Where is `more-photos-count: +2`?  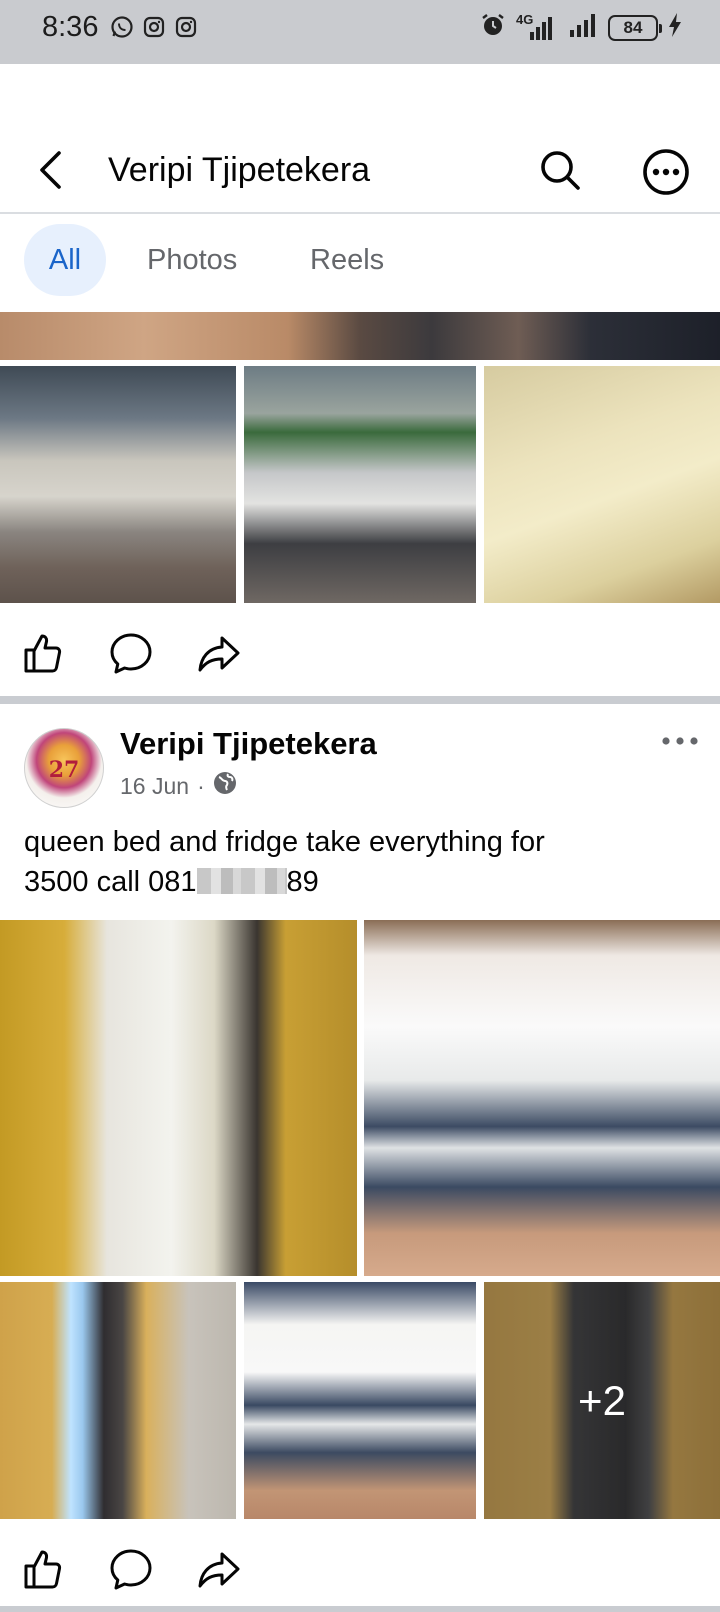 more-photos-count: +2 is located at coordinates (602, 1400).